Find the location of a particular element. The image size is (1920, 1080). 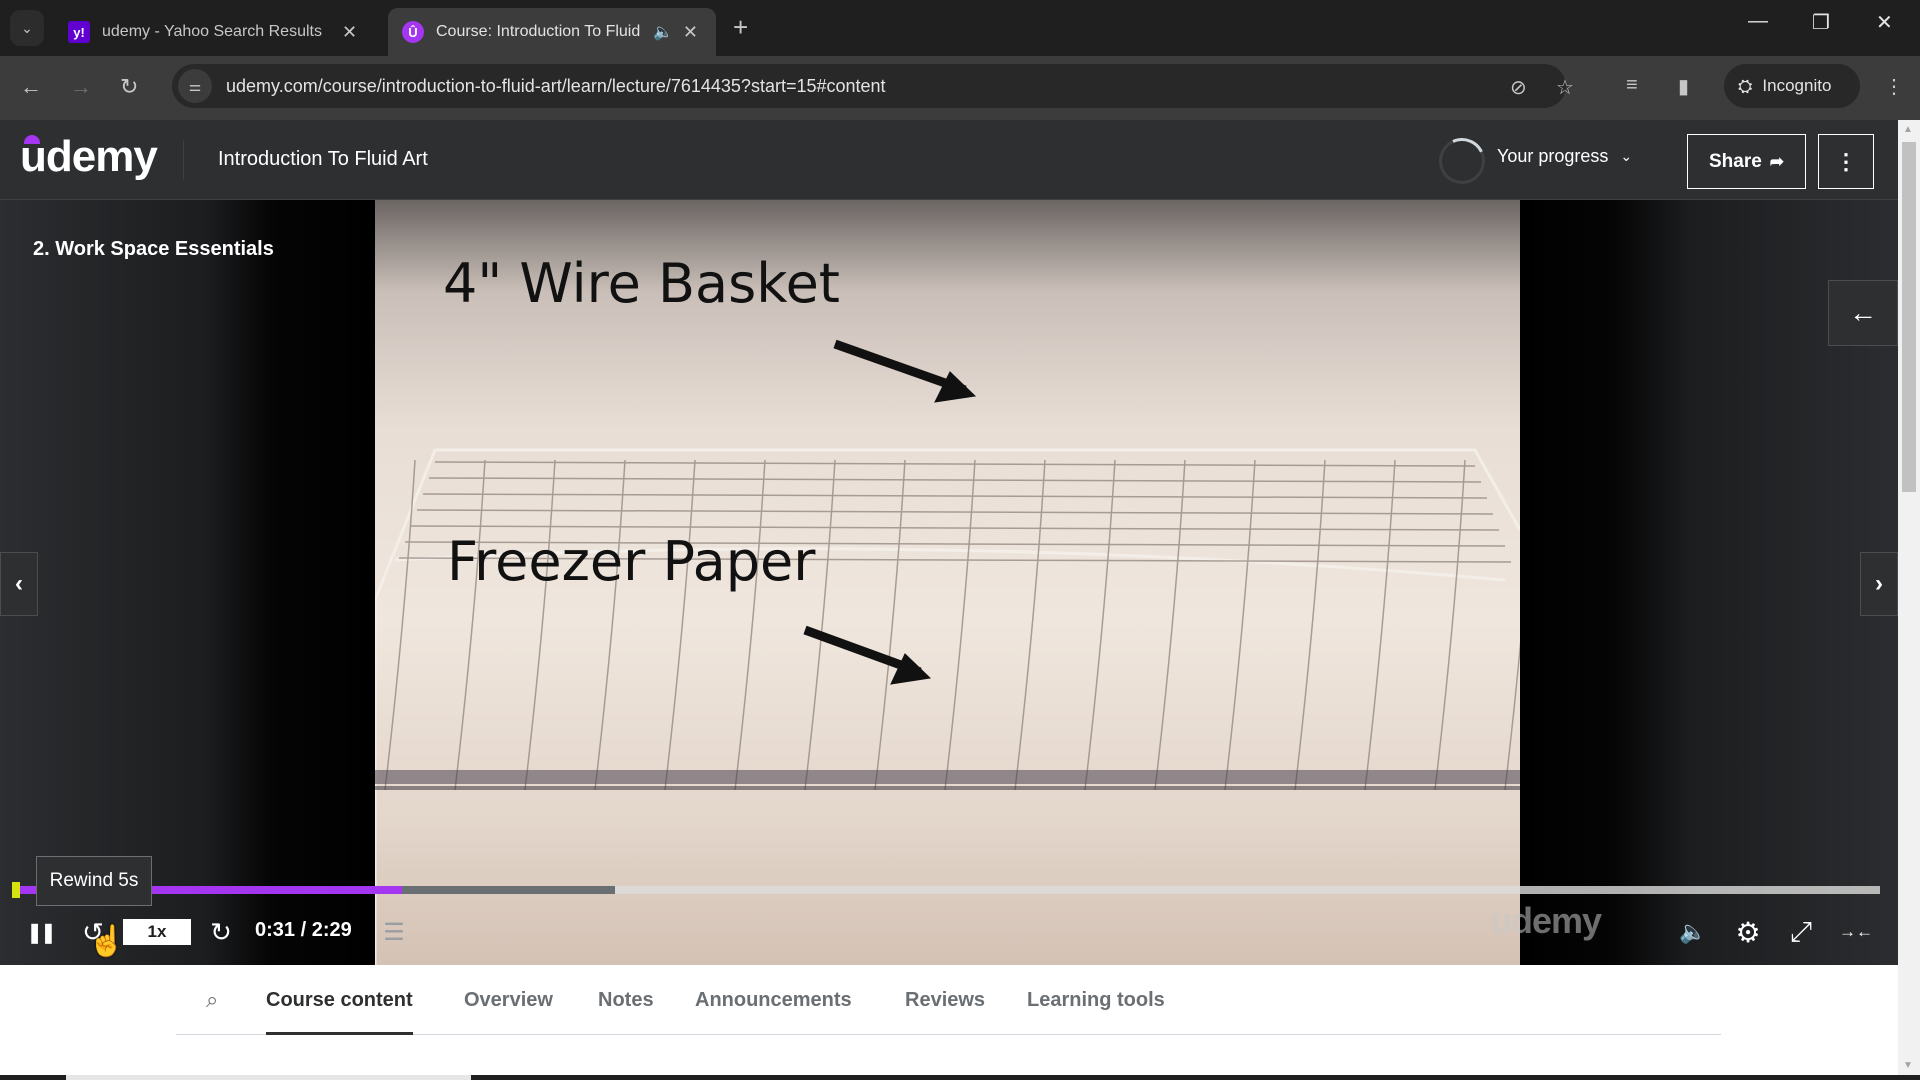

gear-icon: ⚙ is located at coordinates (1748, 932).